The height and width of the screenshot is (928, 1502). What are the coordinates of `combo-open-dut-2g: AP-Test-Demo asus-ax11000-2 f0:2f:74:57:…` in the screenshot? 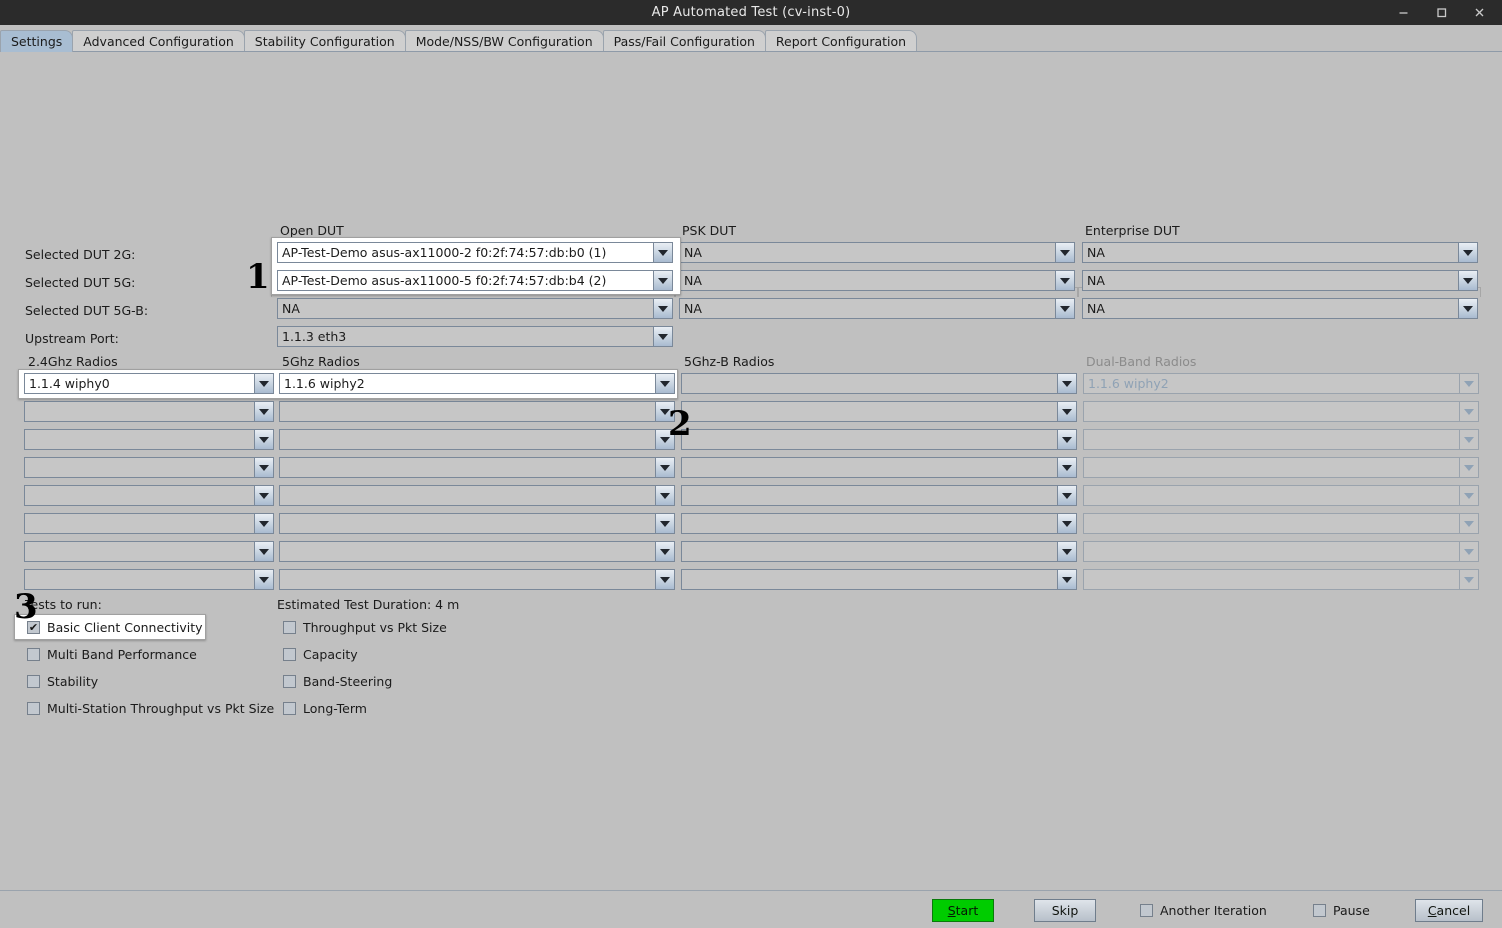 It's located at (475, 252).